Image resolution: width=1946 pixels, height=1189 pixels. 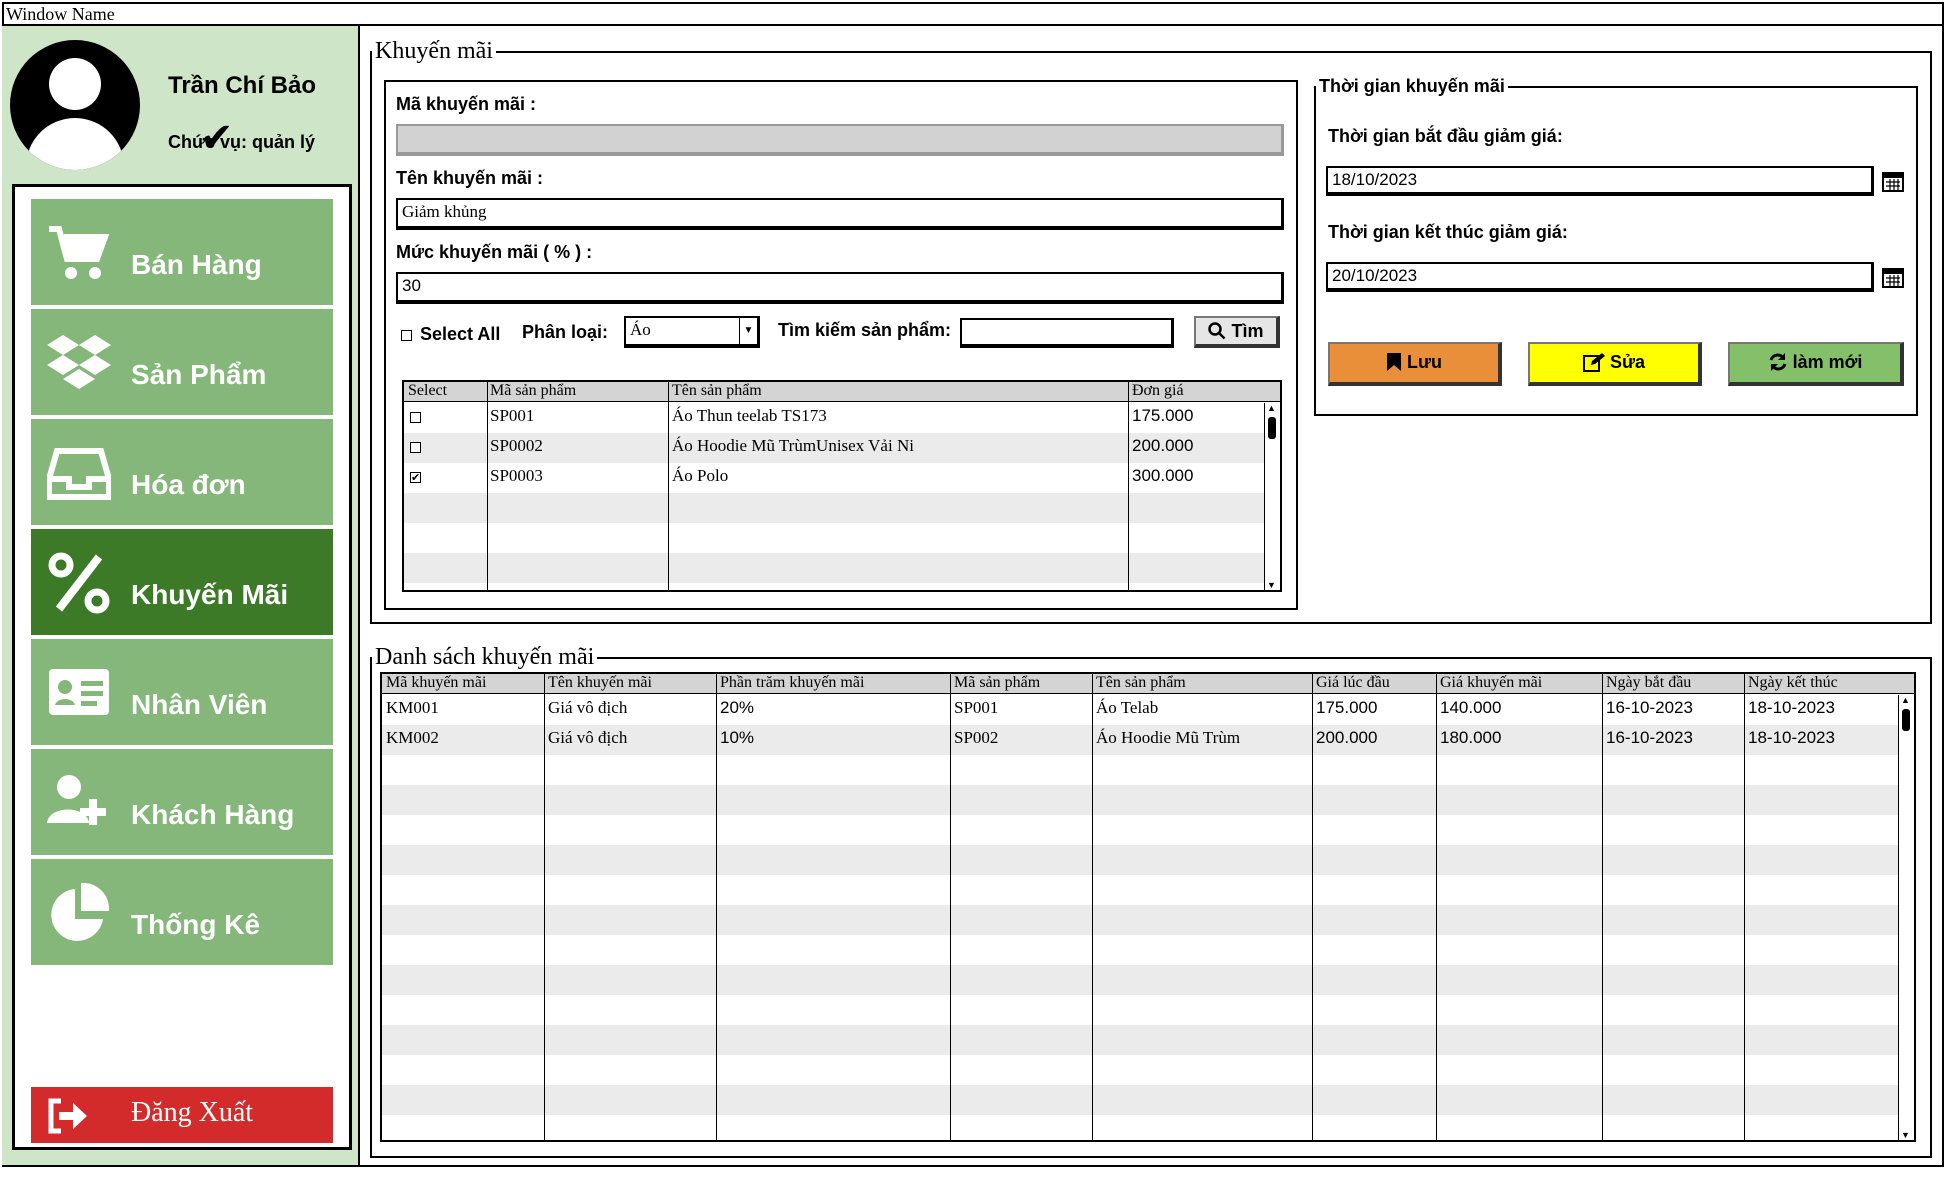 What do you see at coordinates (1600, 277) in the screenshot?
I see `end-date-field: 20/10/2023` at bounding box center [1600, 277].